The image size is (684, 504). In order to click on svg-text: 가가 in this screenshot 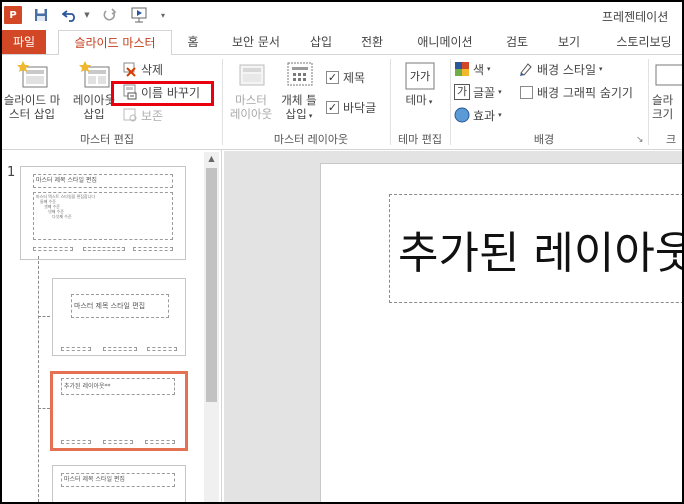, I will do `click(420, 76)`.